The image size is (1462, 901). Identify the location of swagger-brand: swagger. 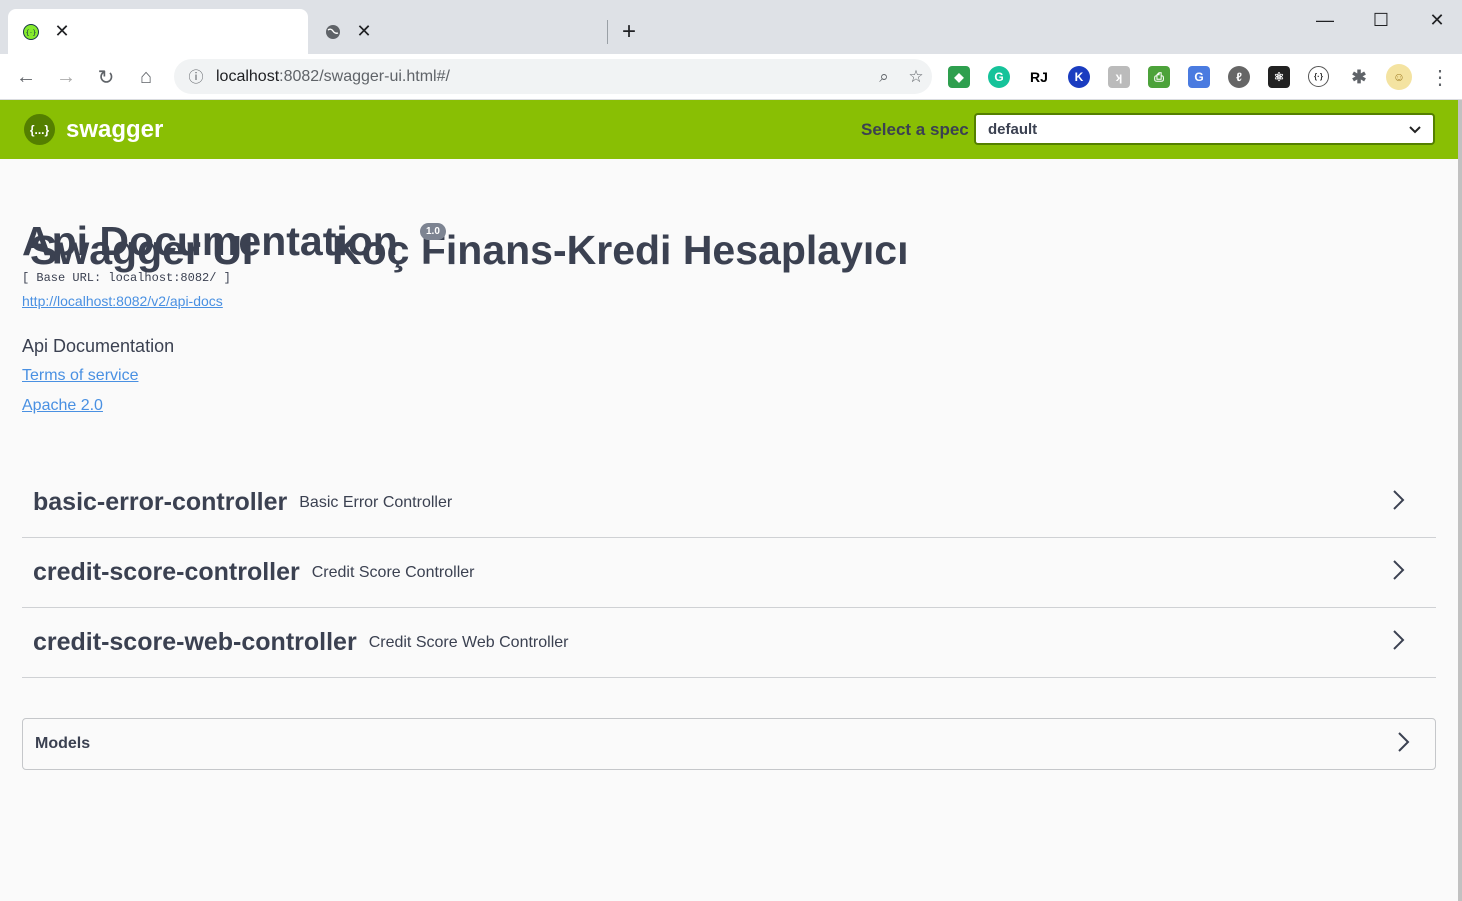
(115, 129).